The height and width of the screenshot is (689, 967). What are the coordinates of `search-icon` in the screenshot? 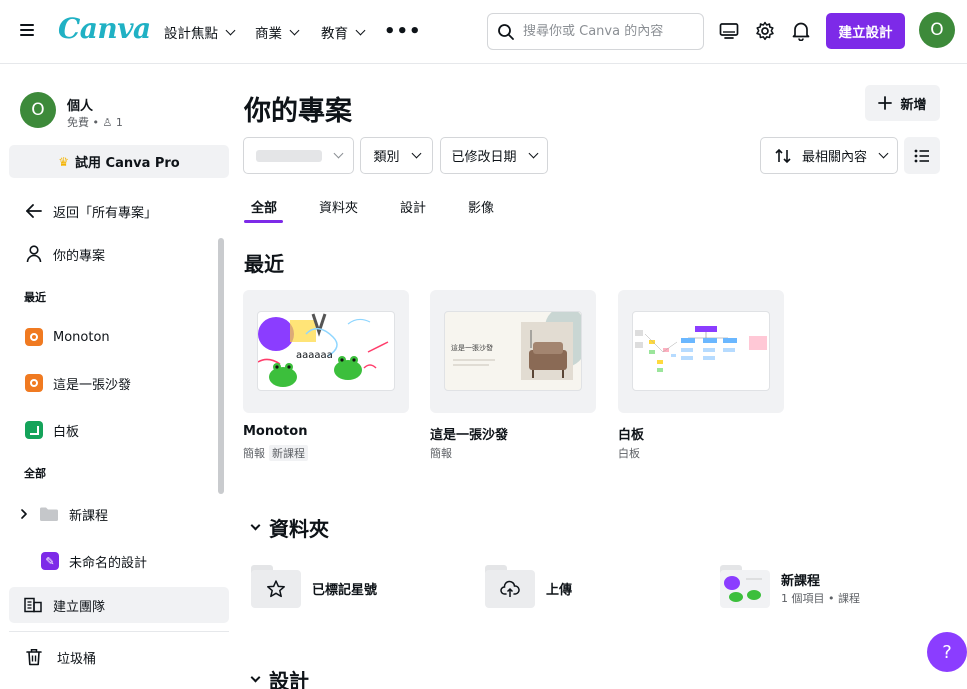 It's located at (506, 31).